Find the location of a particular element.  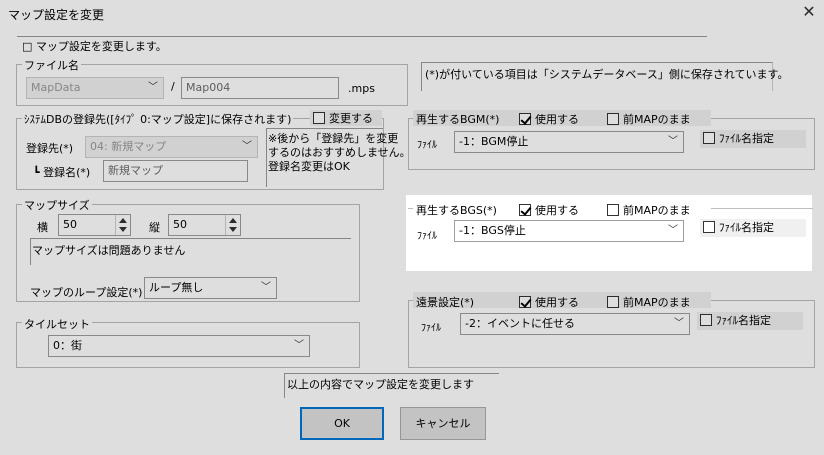

bgm-use-label: 使用する is located at coordinates (557, 119).